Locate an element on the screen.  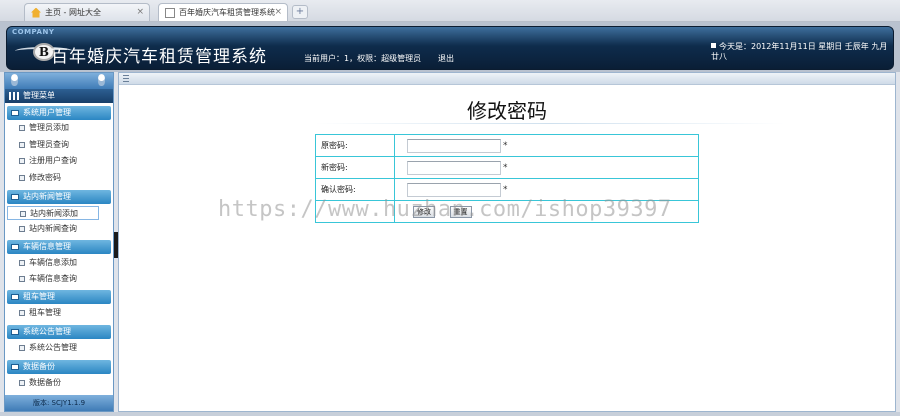
group-label: 系统公告管理 is located at coordinates (47, 331).